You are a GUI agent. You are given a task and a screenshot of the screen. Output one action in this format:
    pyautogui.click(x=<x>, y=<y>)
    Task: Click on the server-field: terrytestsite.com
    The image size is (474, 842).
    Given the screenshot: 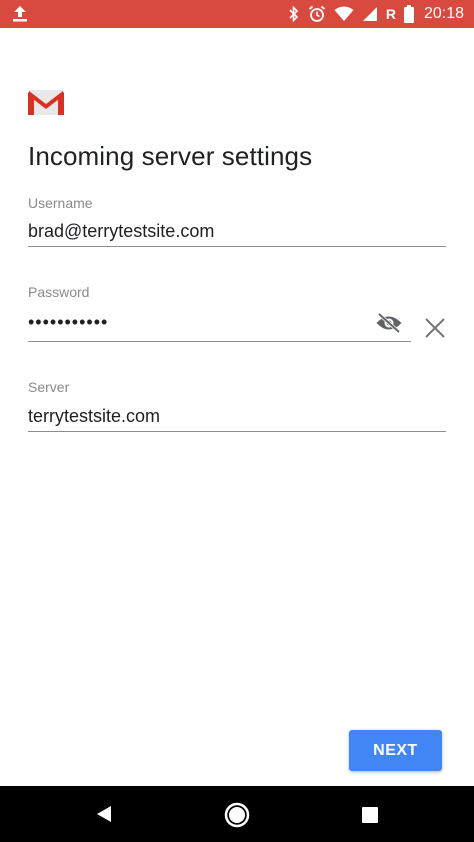 What is the action you would take?
    pyautogui.click(x=94, y=416)
    